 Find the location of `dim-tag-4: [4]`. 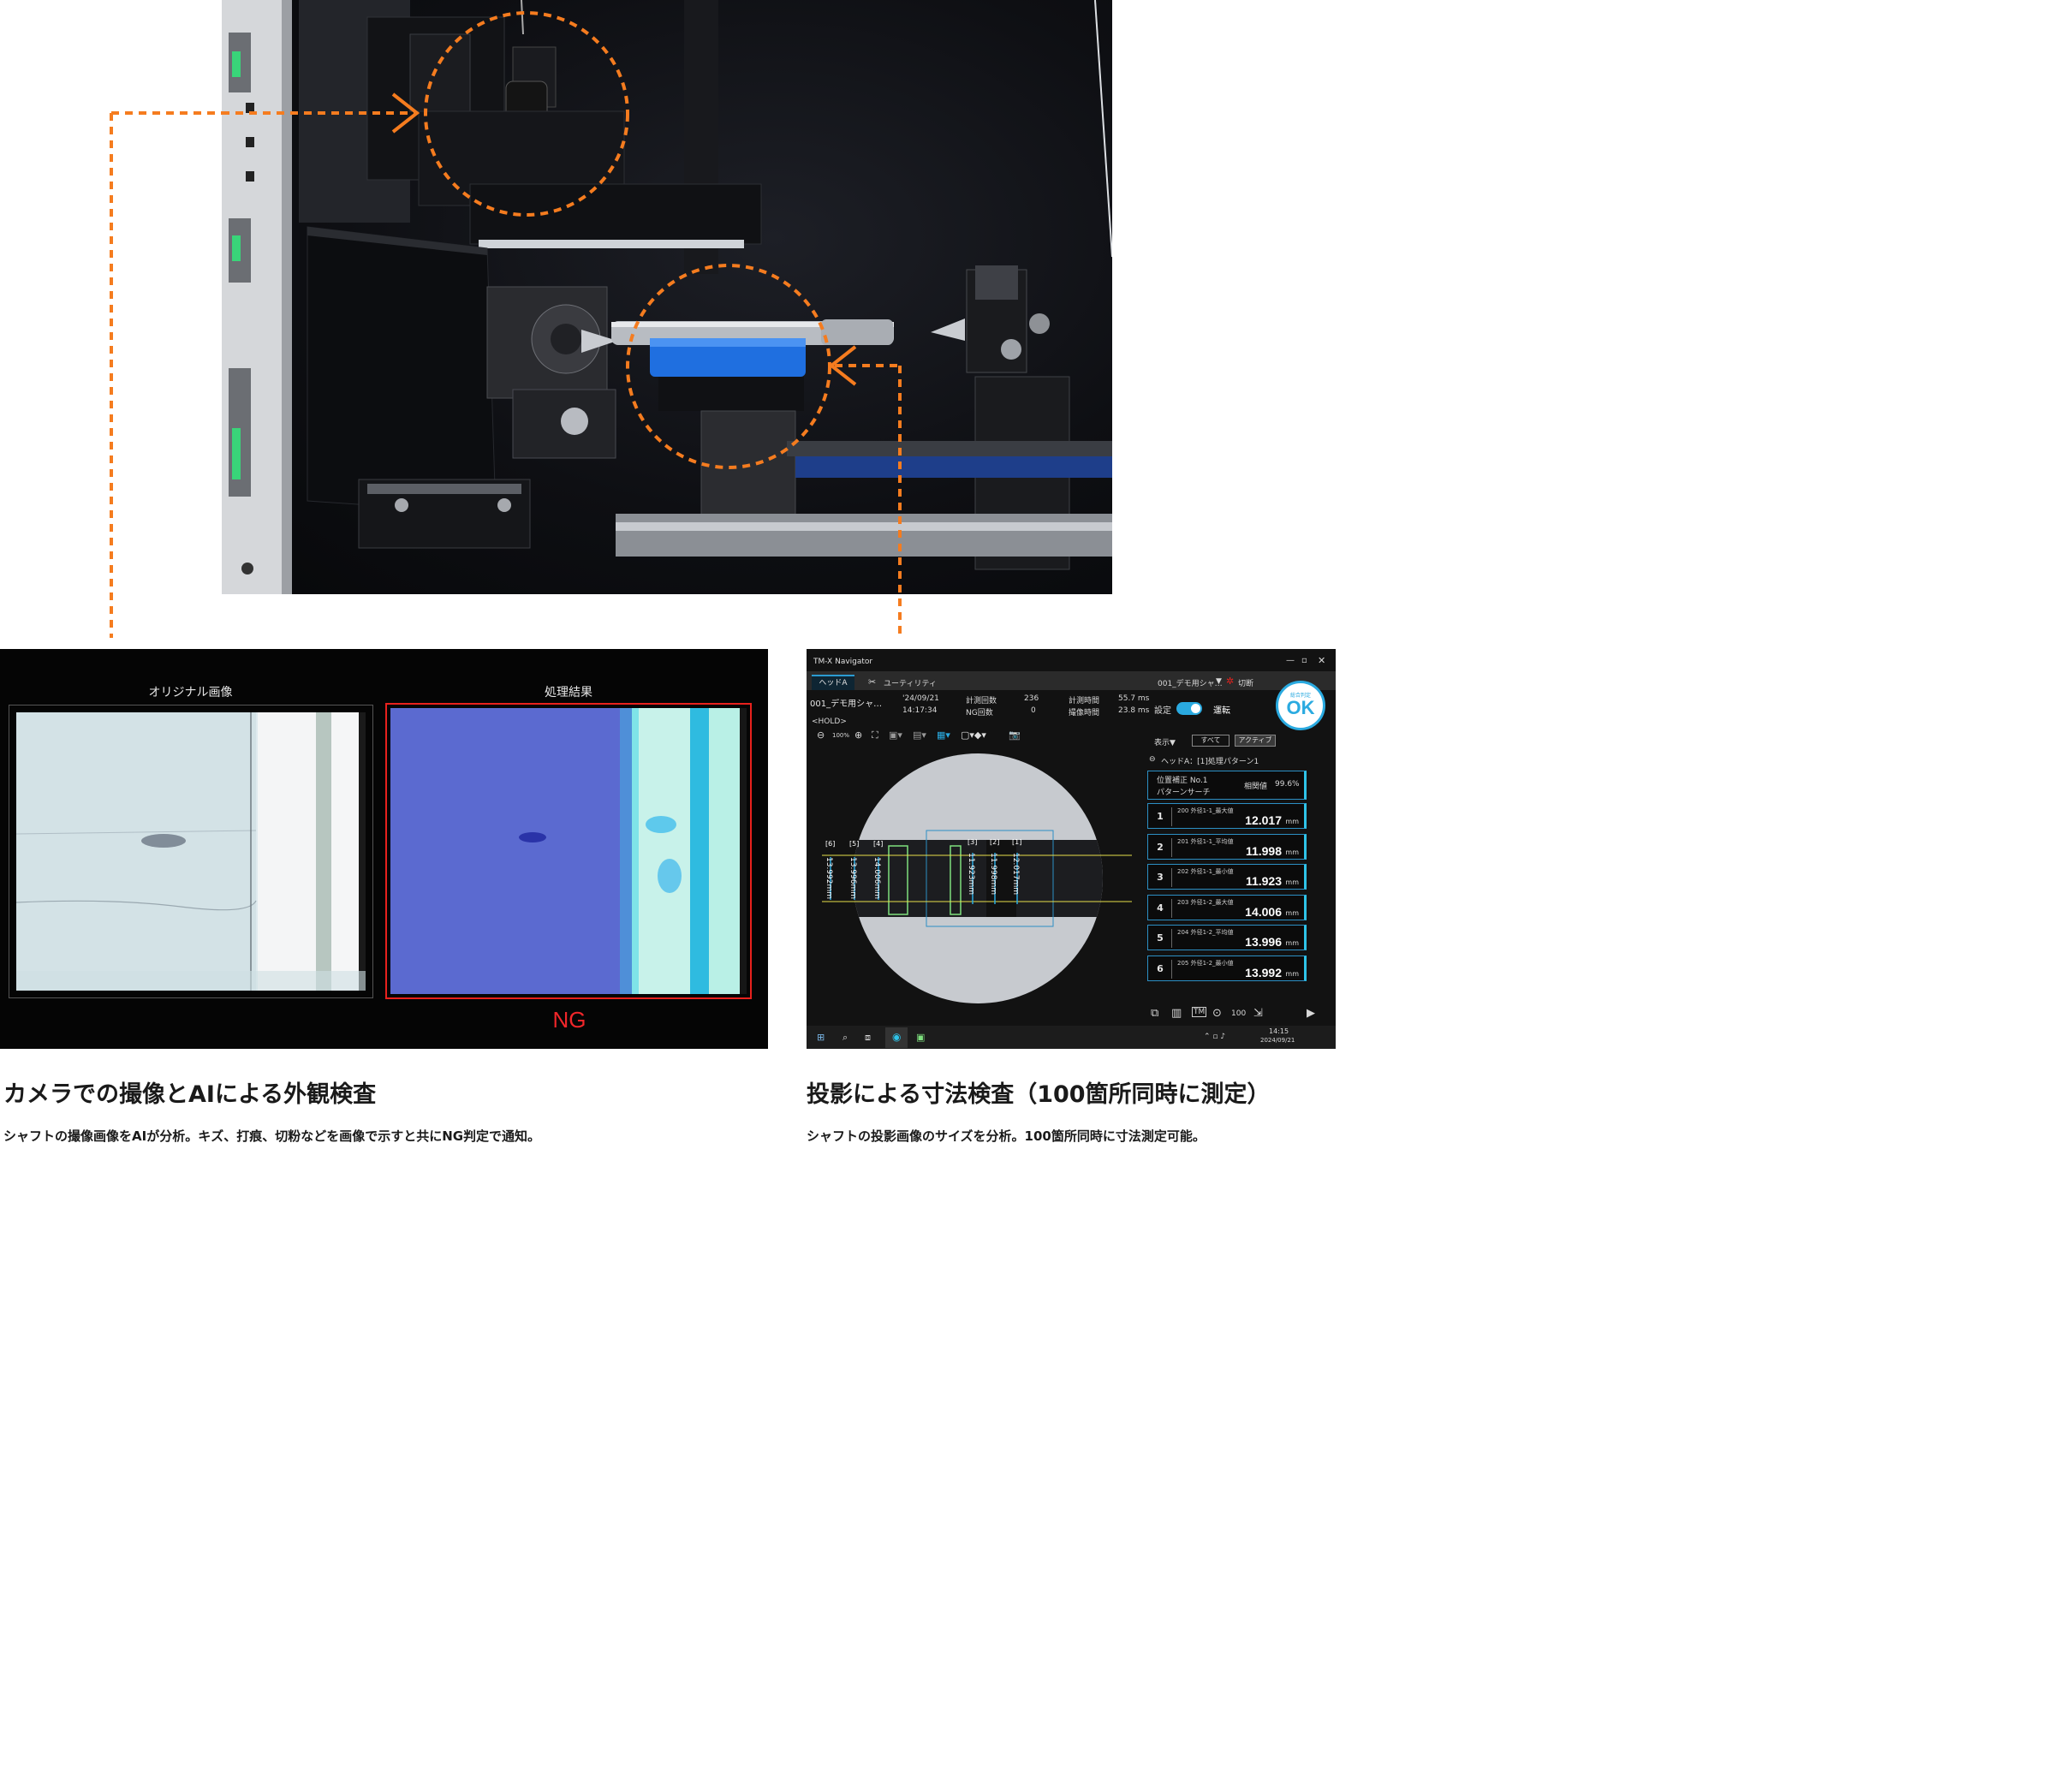

dim-tag-4: [4] is located at coordinates (878, 844).